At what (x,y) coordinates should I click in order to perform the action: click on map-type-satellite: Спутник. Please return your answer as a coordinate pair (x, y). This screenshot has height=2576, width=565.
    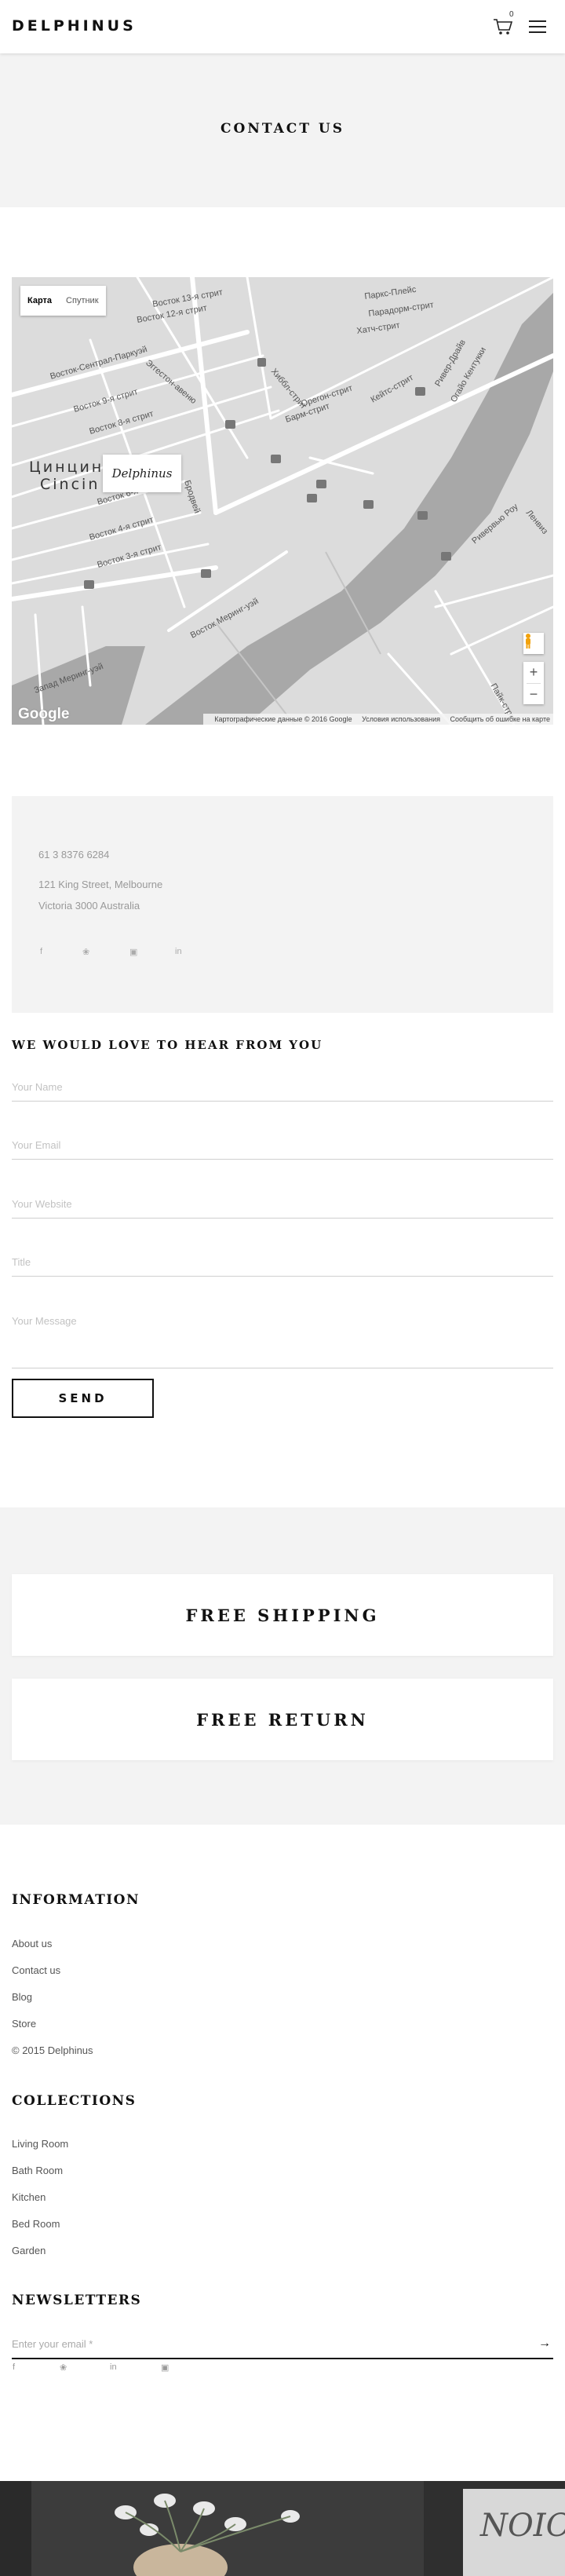
    Looking at the image, I should click on (82, 300).